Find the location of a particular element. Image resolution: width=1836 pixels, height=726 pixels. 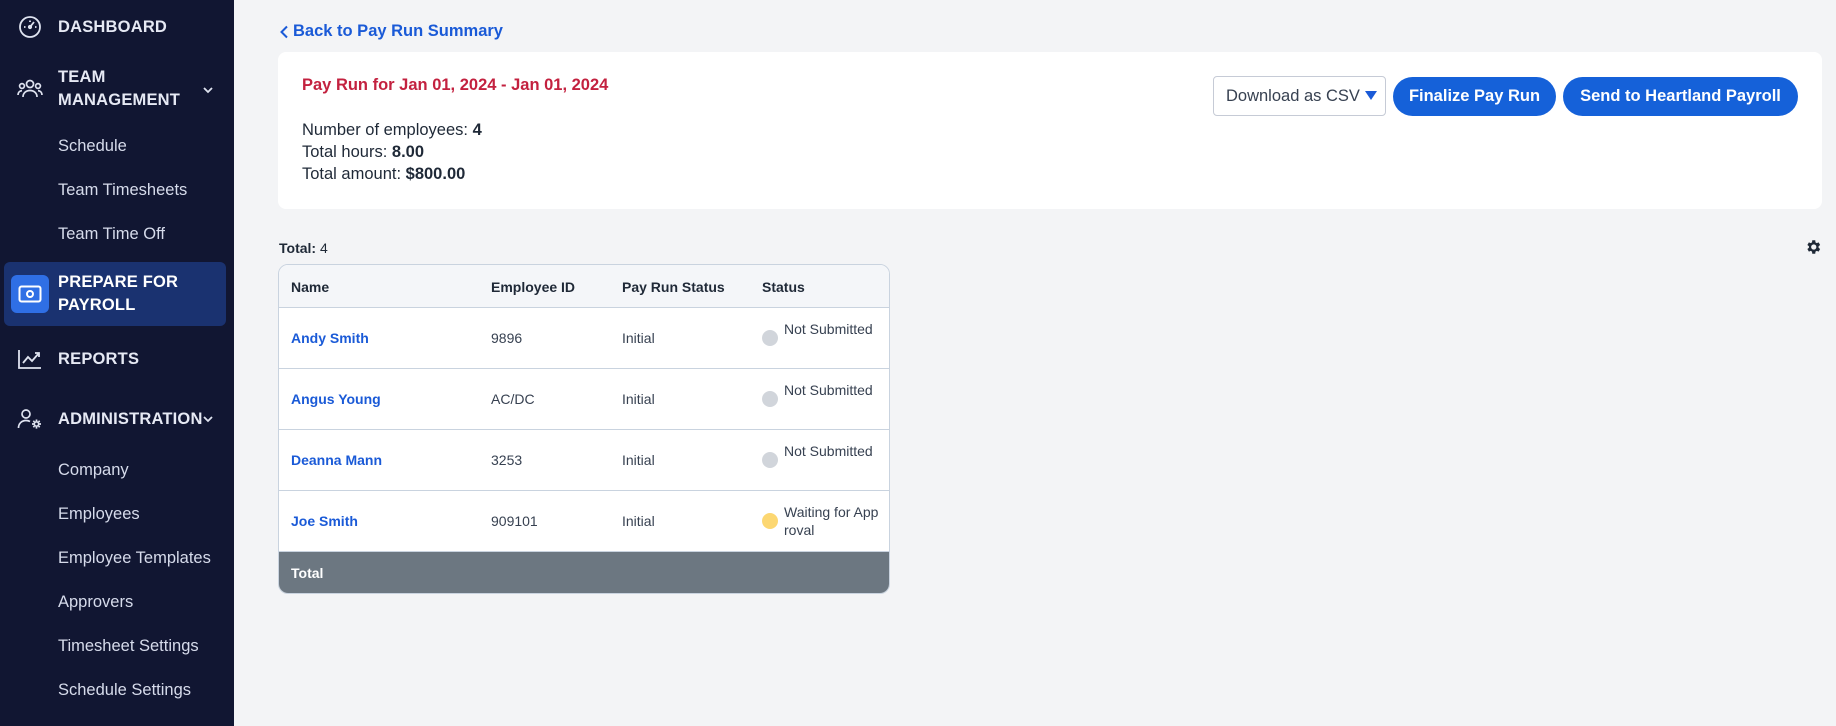

pay-run-title: Pay Run for Jan 01, 2024 - Jan 01, 2024 is located at coordinates (455, 85).